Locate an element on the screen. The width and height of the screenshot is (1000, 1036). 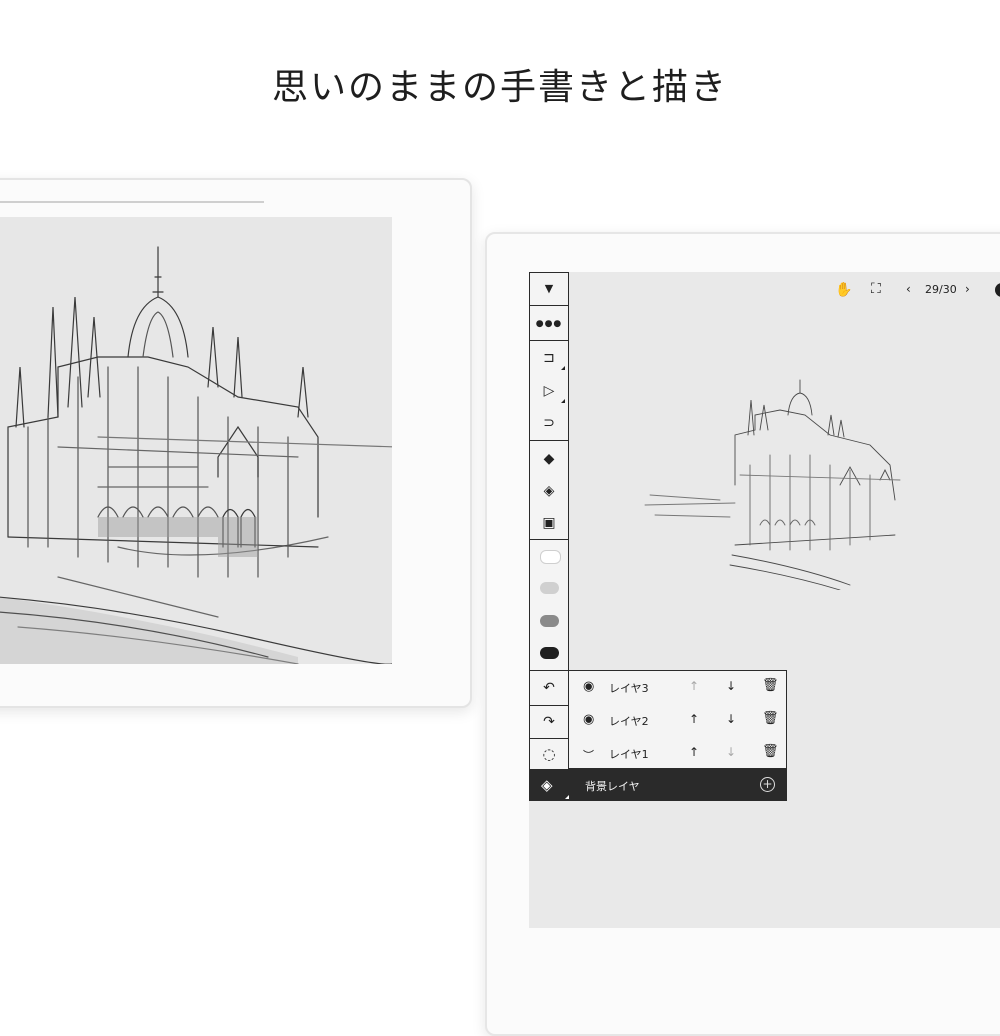
collapse-toolbar-button: ▼ is located at coordinates (549, 288).